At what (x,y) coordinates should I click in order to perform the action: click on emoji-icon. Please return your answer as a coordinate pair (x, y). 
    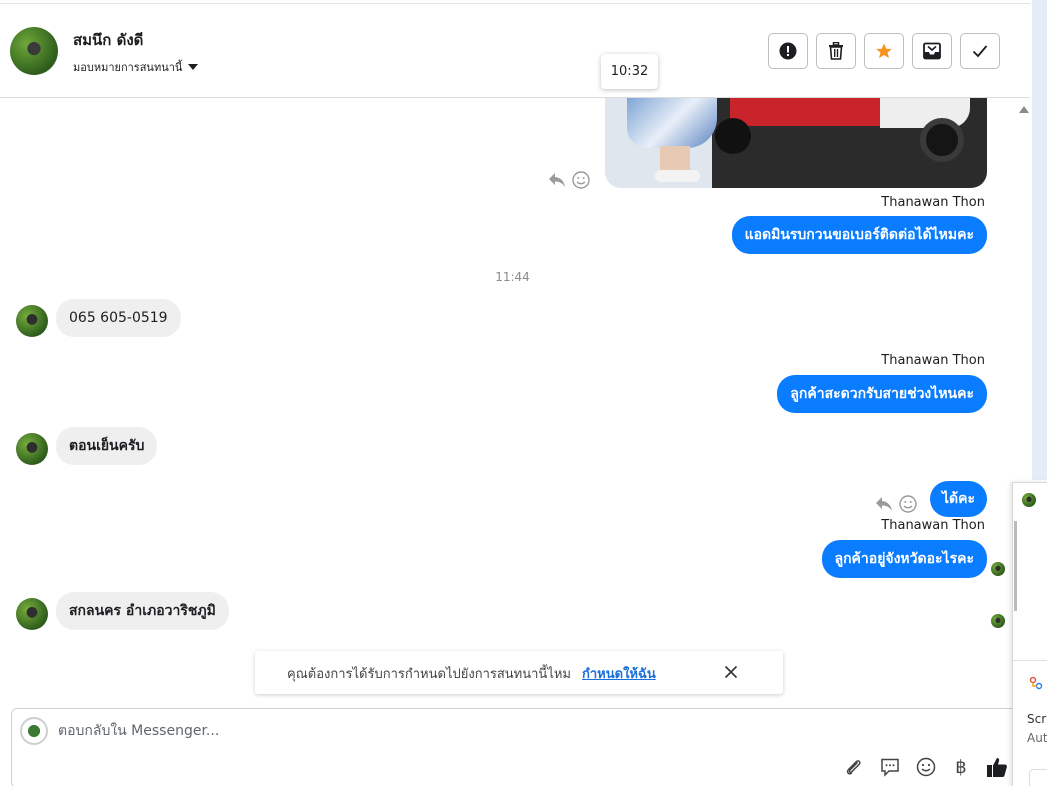
    Looking at the image, I should click on (926, 767).